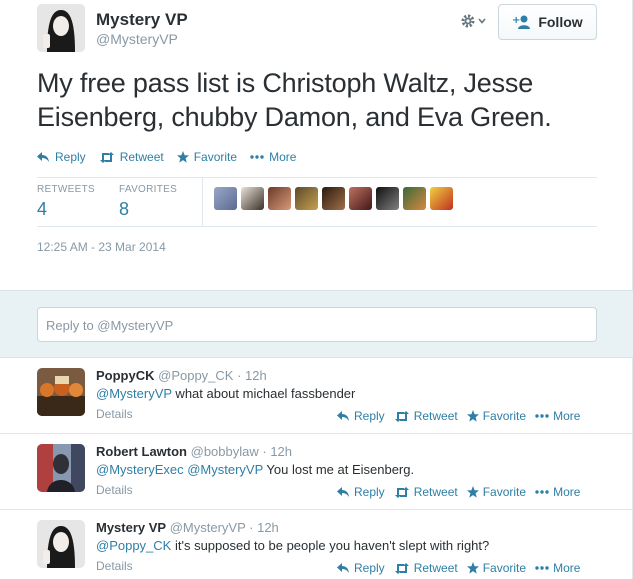  What do you see at coordinates (560, 22) in the screenshot?
I see `follow-label: Follow` at bounding box center [560, 22].